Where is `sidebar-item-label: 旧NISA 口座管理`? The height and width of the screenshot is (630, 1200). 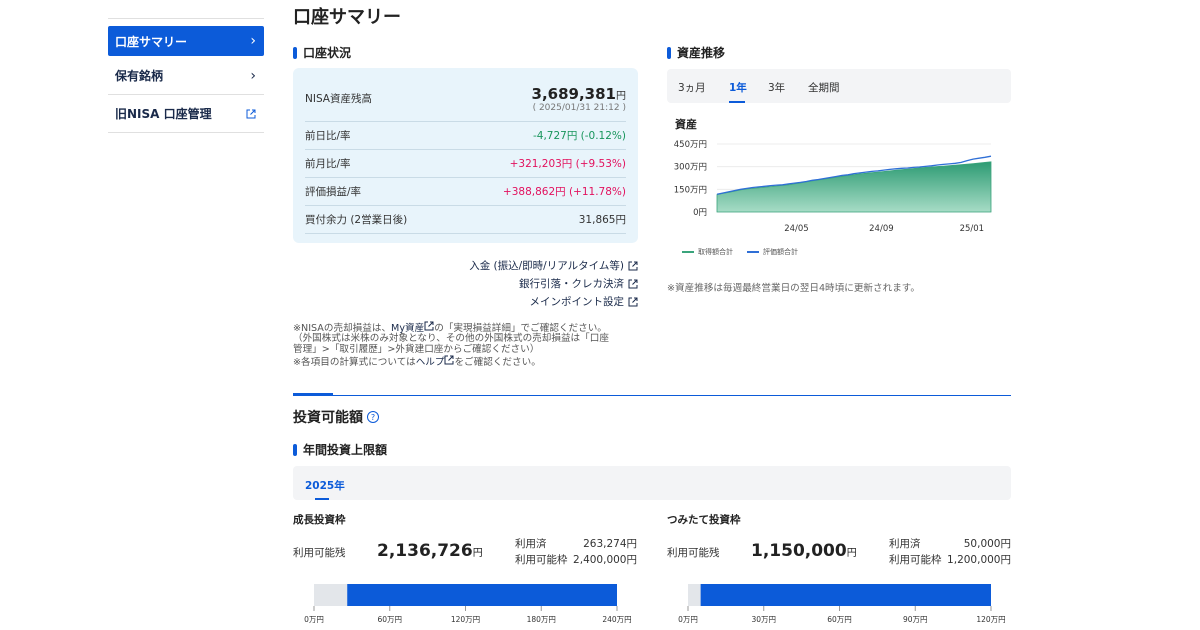
sidebar-item-label: 旧NISA 口座管理 is located at coordinates (163, 114).